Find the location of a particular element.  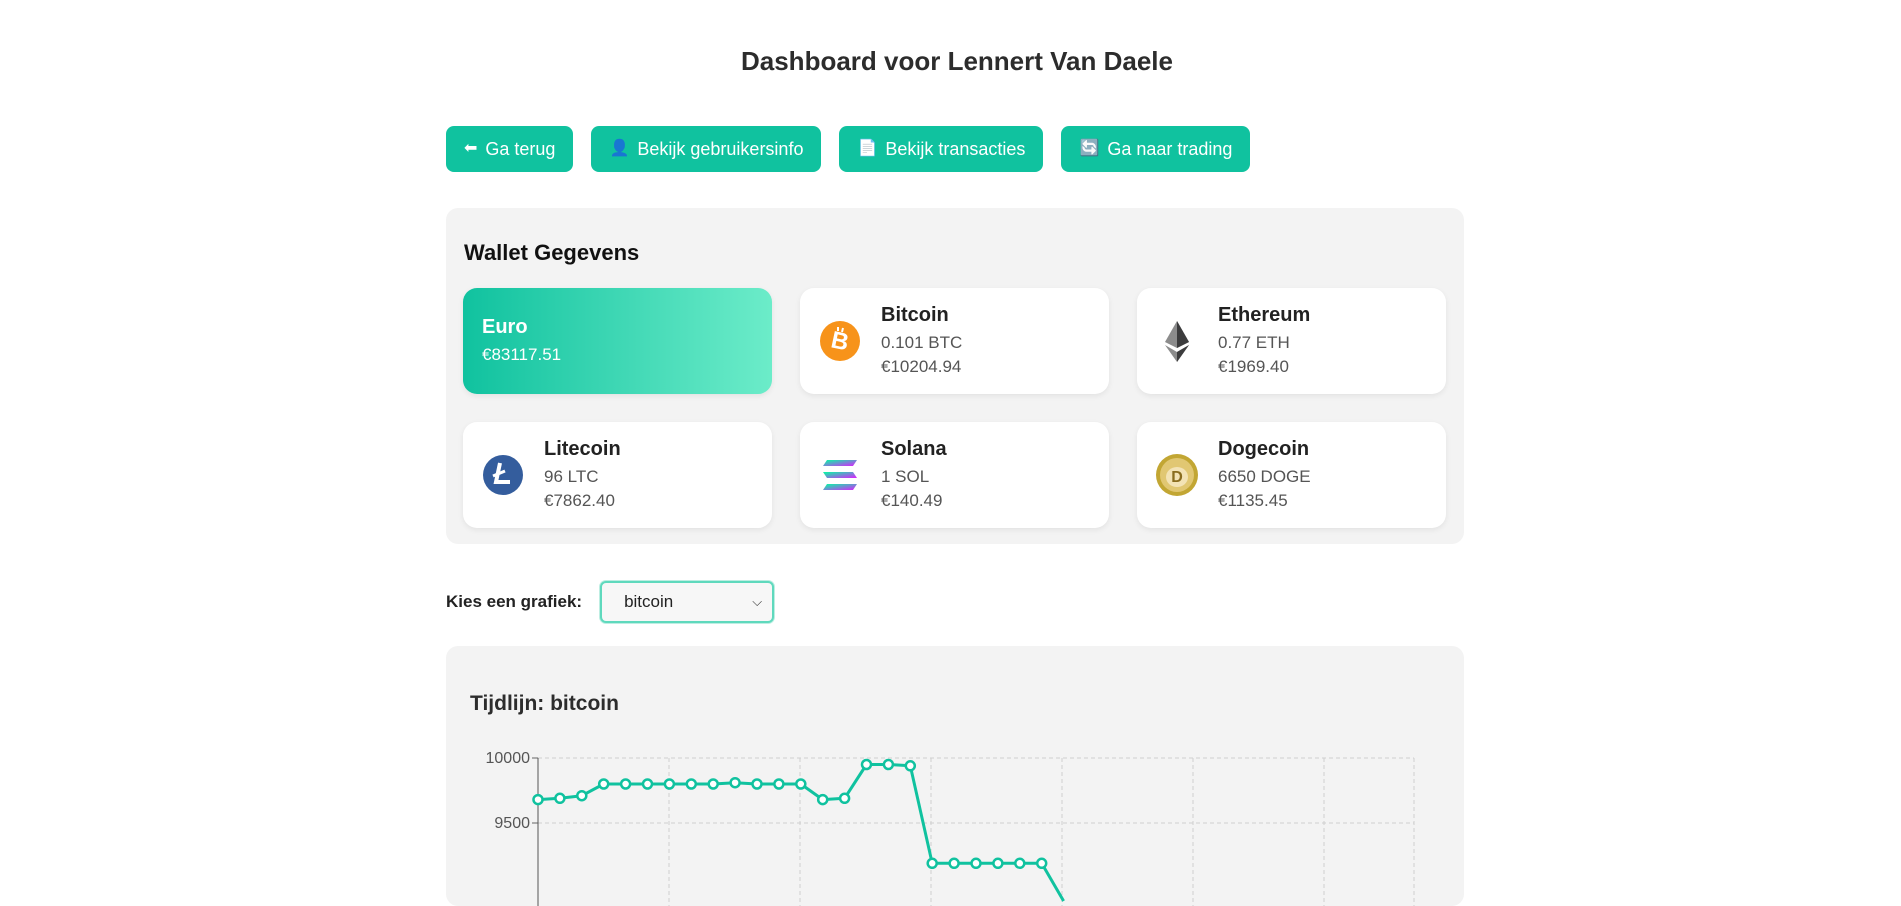

wallet-card-name: Litecoin is located at coordinates (582, 448).